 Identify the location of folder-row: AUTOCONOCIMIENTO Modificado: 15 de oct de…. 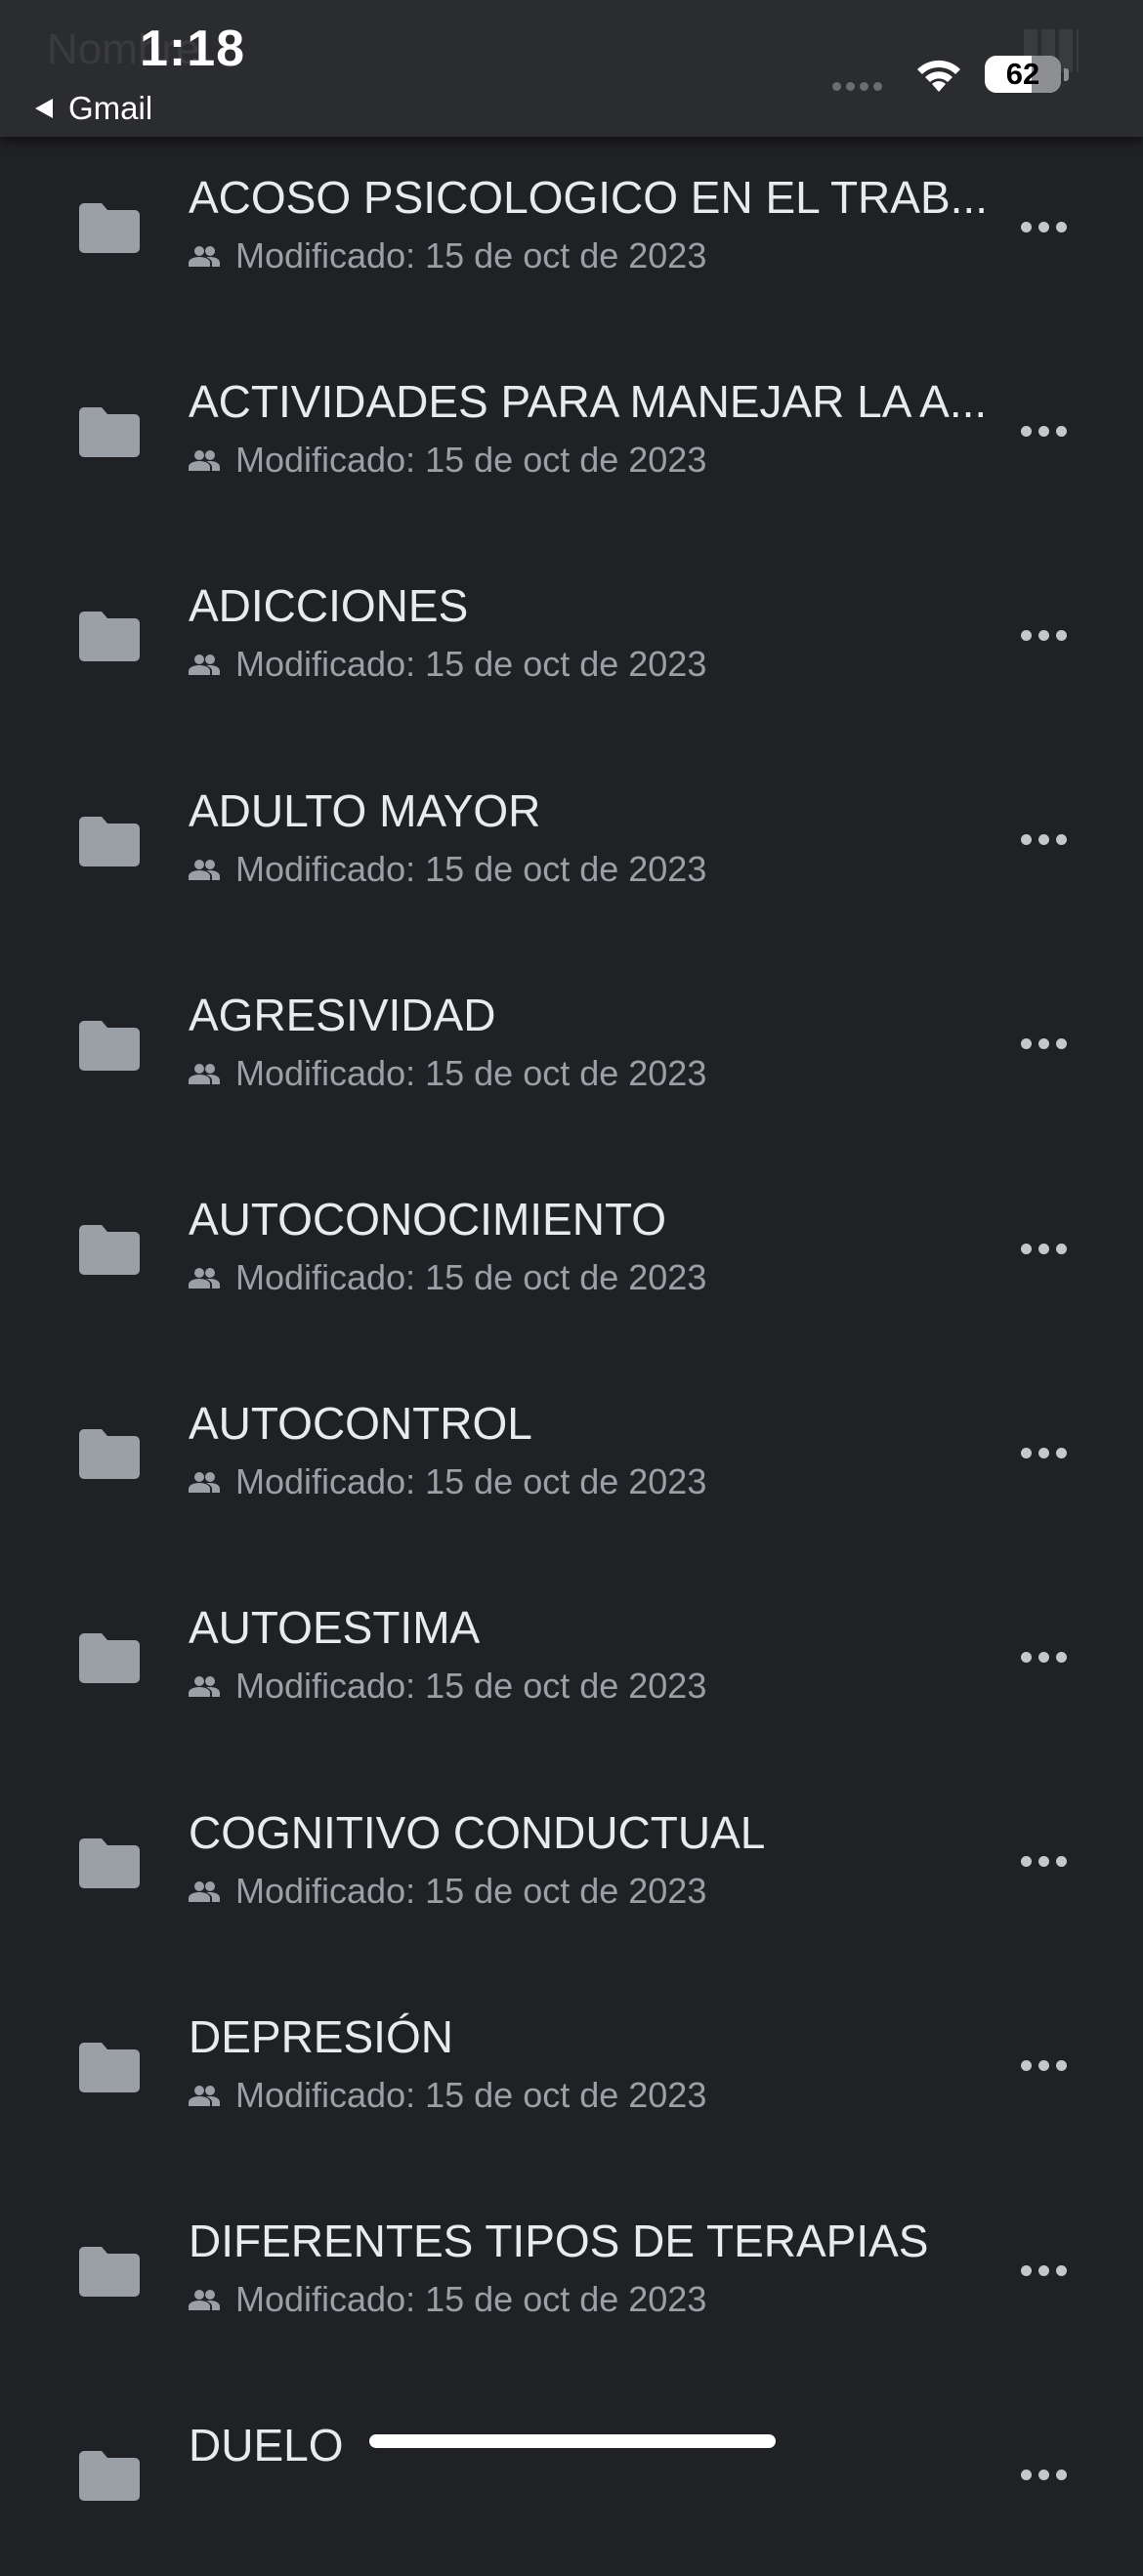
(571, 1248).